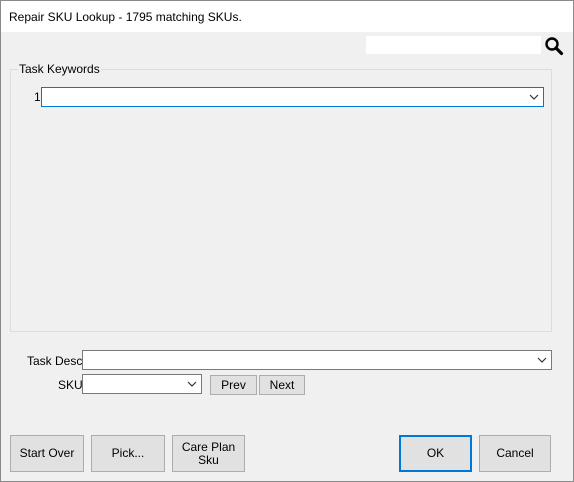 The image size is (574, 482). Describe the element at coordinates (282, 385) in the screenshot. I see `next-button: Next` at that location.